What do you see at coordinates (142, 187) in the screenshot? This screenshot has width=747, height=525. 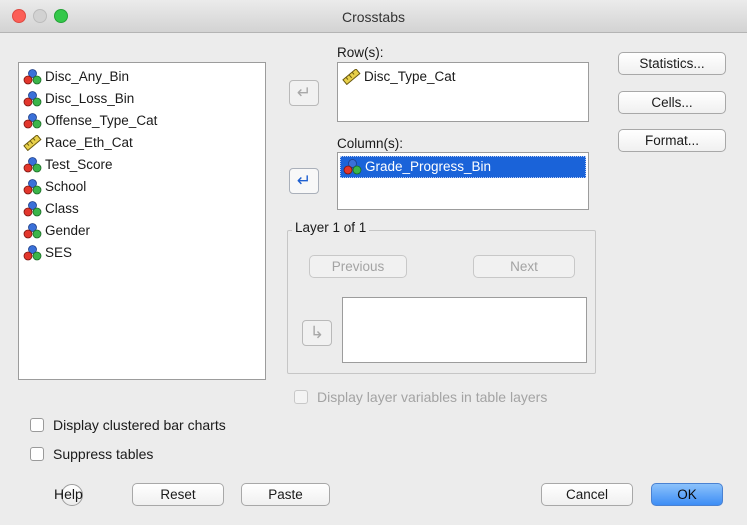 I see `variable-item: School` at bounding box center [142, 187].